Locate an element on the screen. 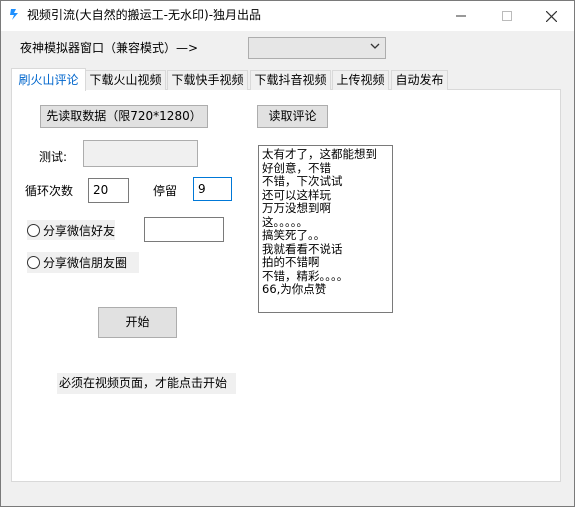 The width and height of the screenshot is (575, 507). minimize-button is located at coordinates (461, 16).